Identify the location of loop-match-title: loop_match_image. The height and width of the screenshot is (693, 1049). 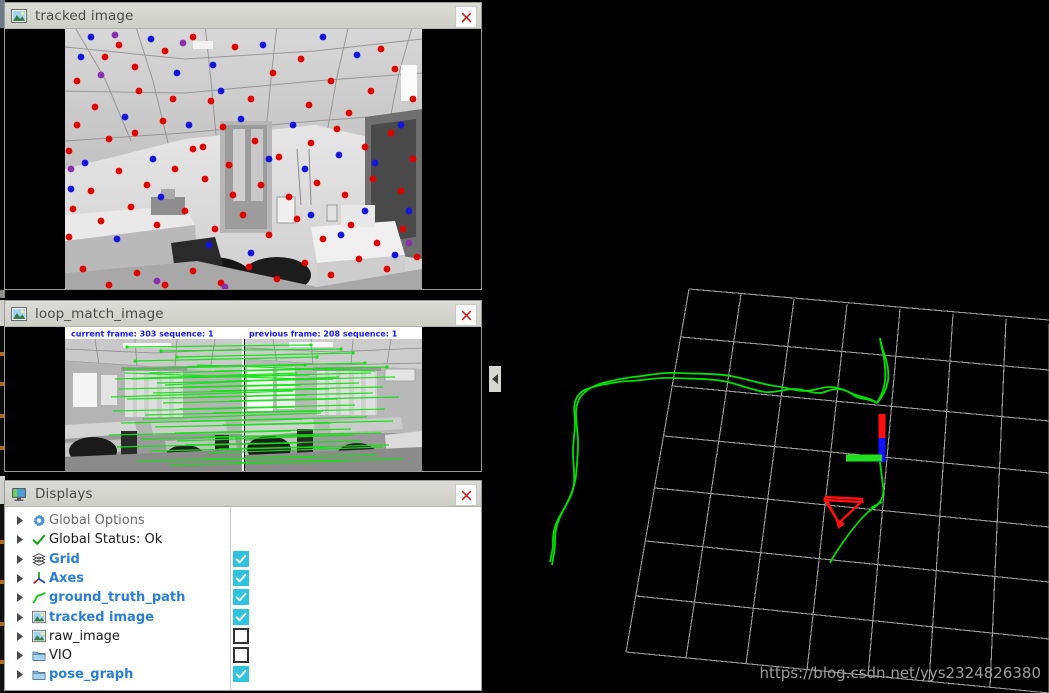
(99, 313).